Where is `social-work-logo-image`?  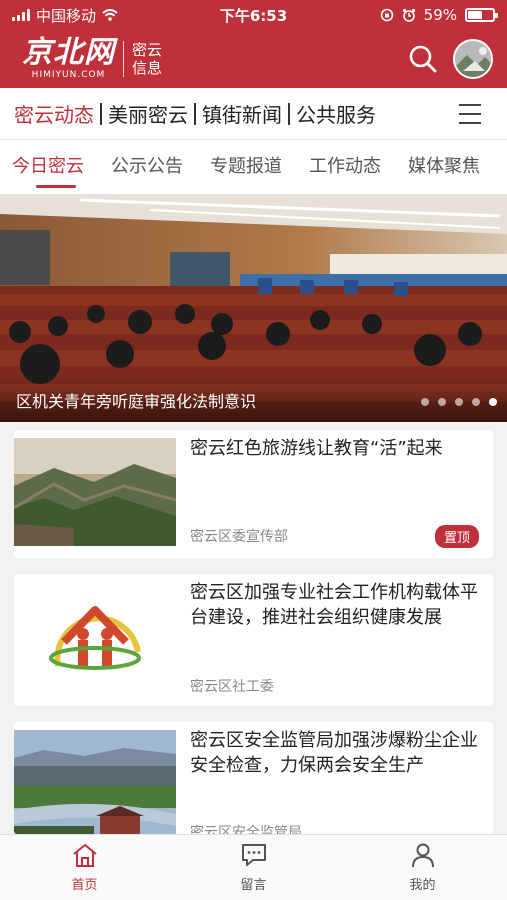 social-work-logo-image is located at coordinates (95, 636).